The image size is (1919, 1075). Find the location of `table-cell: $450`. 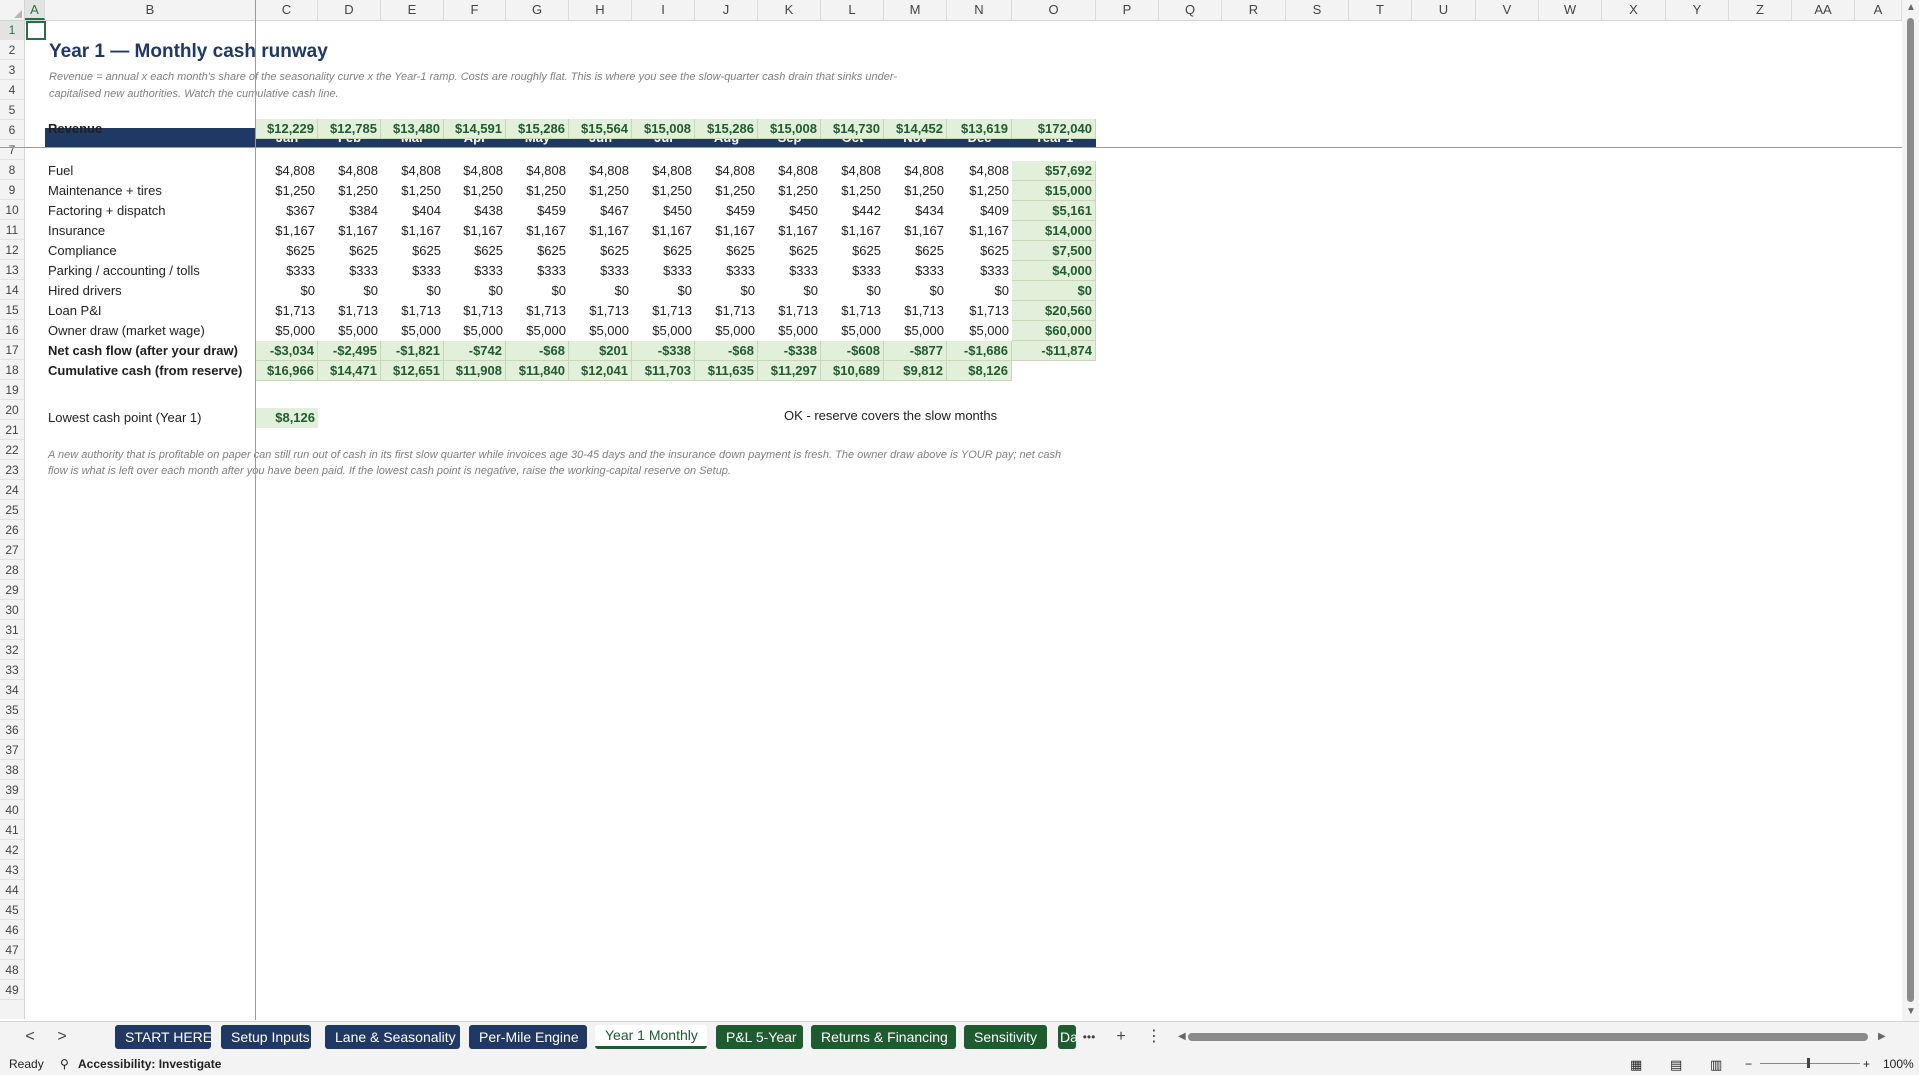

table-cell: $450 is located at coordinates (663, 211).